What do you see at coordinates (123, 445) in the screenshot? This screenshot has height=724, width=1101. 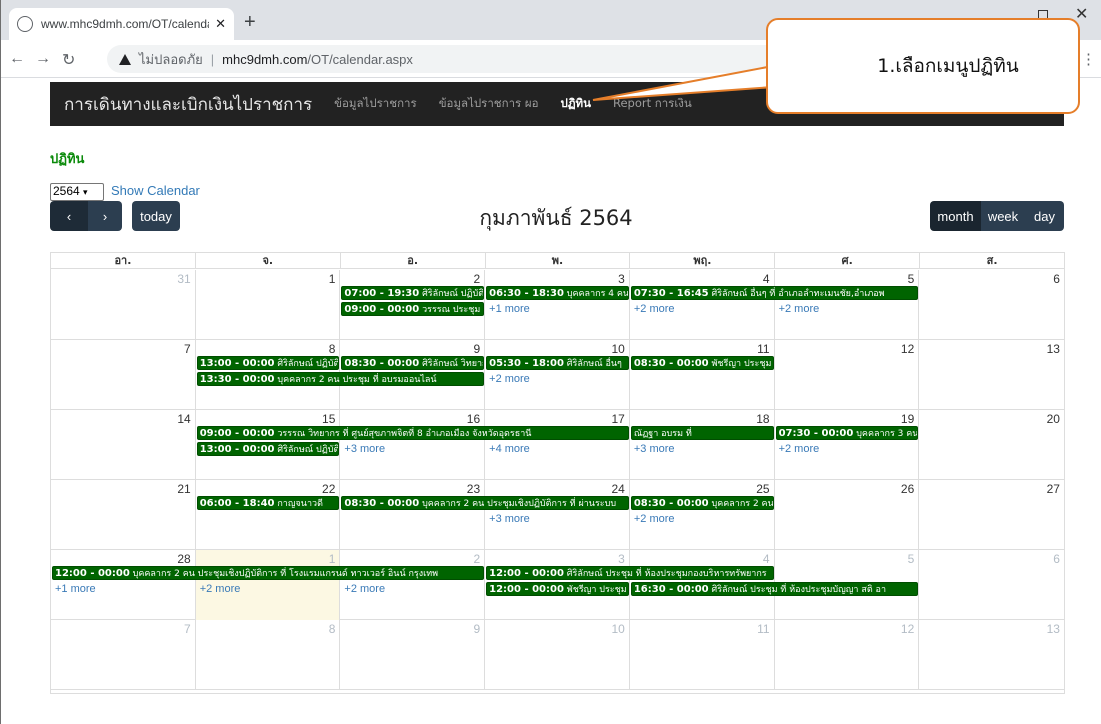 I see `day-cell: 14` at bounding box center [123, 445].